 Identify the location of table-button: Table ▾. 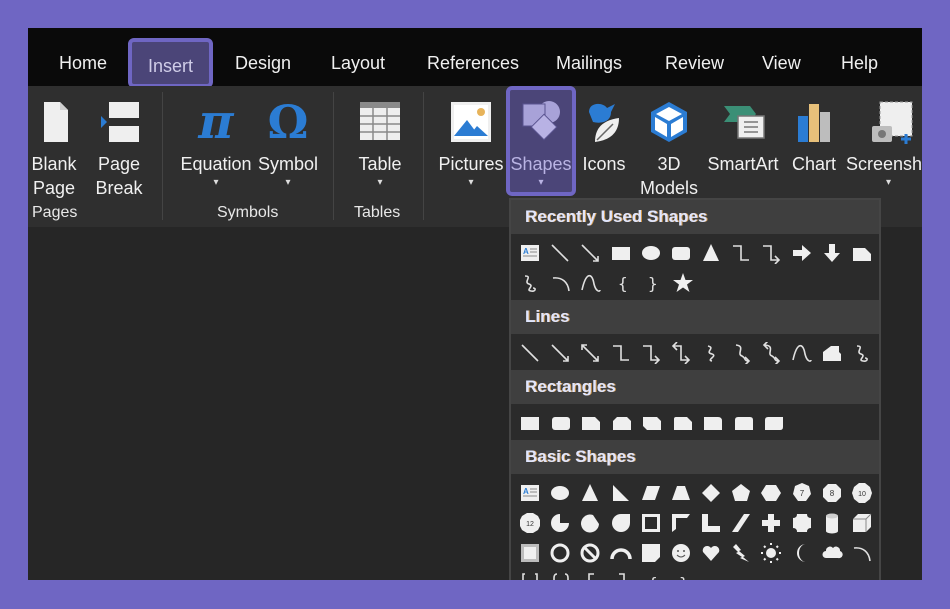
(380, 138).